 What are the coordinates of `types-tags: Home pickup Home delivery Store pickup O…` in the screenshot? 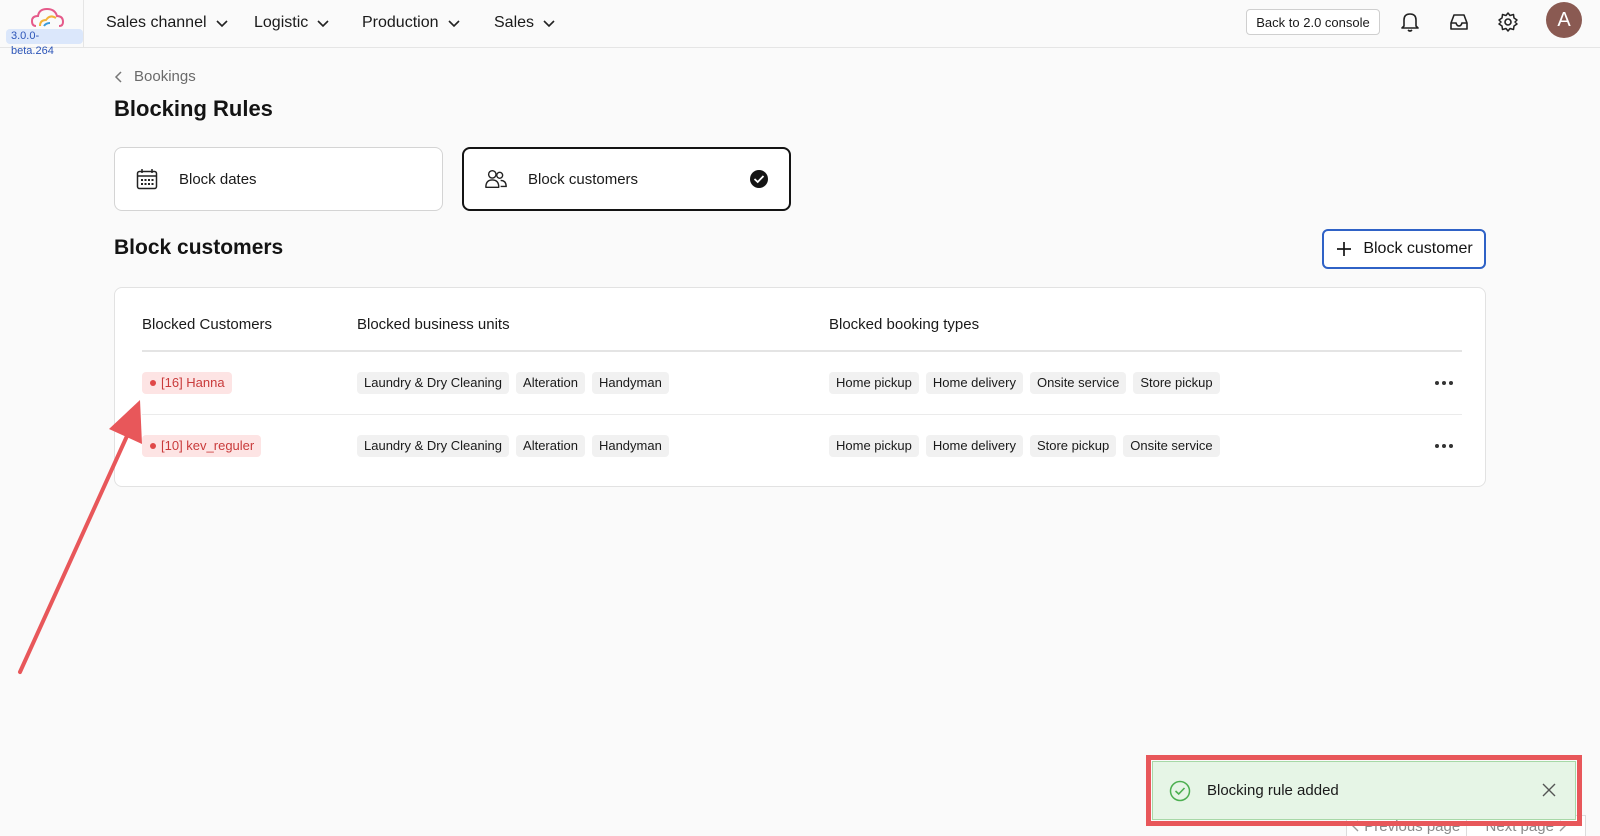 It's located at (1024, 446).